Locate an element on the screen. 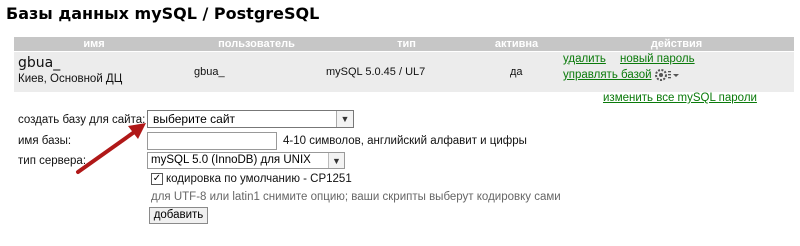  site-select-value: выберите сайт is located at coordinates (194, 119).